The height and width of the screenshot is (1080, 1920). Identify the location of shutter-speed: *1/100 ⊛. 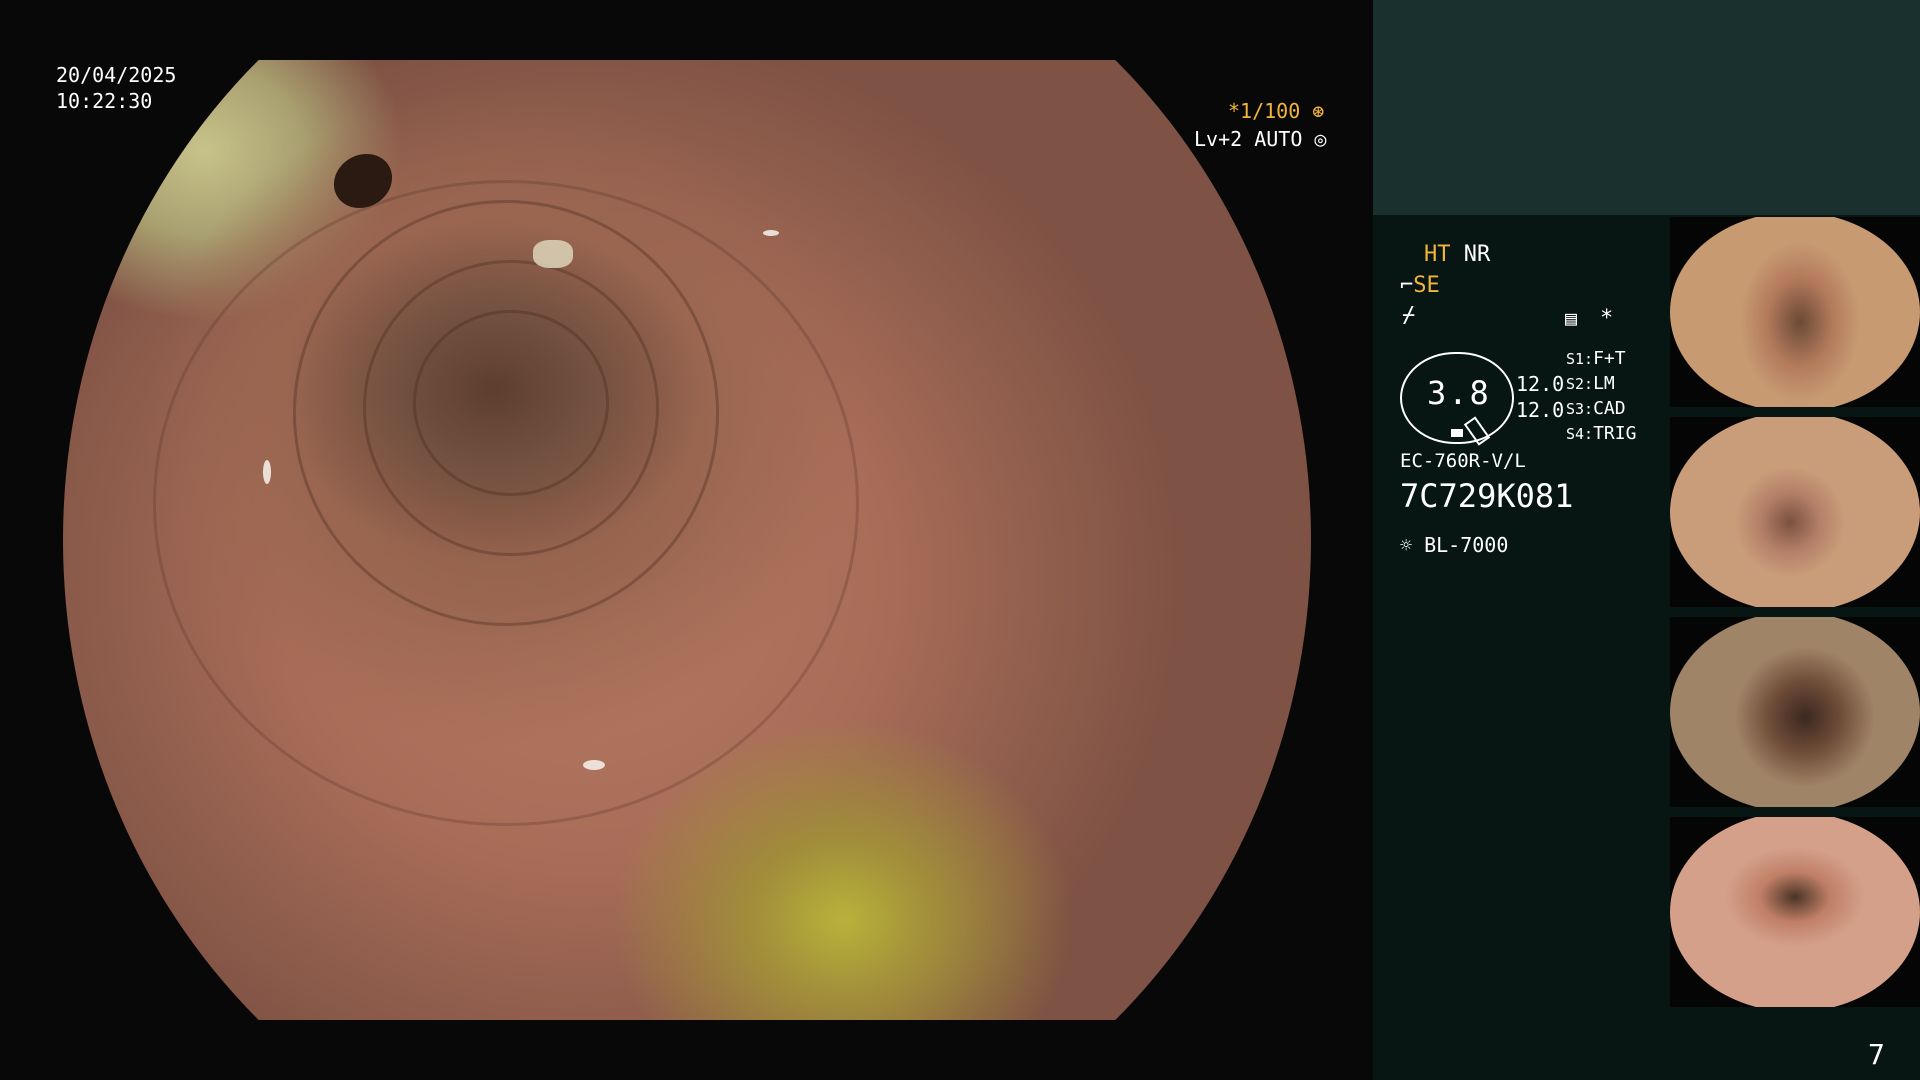
(1276, 111).